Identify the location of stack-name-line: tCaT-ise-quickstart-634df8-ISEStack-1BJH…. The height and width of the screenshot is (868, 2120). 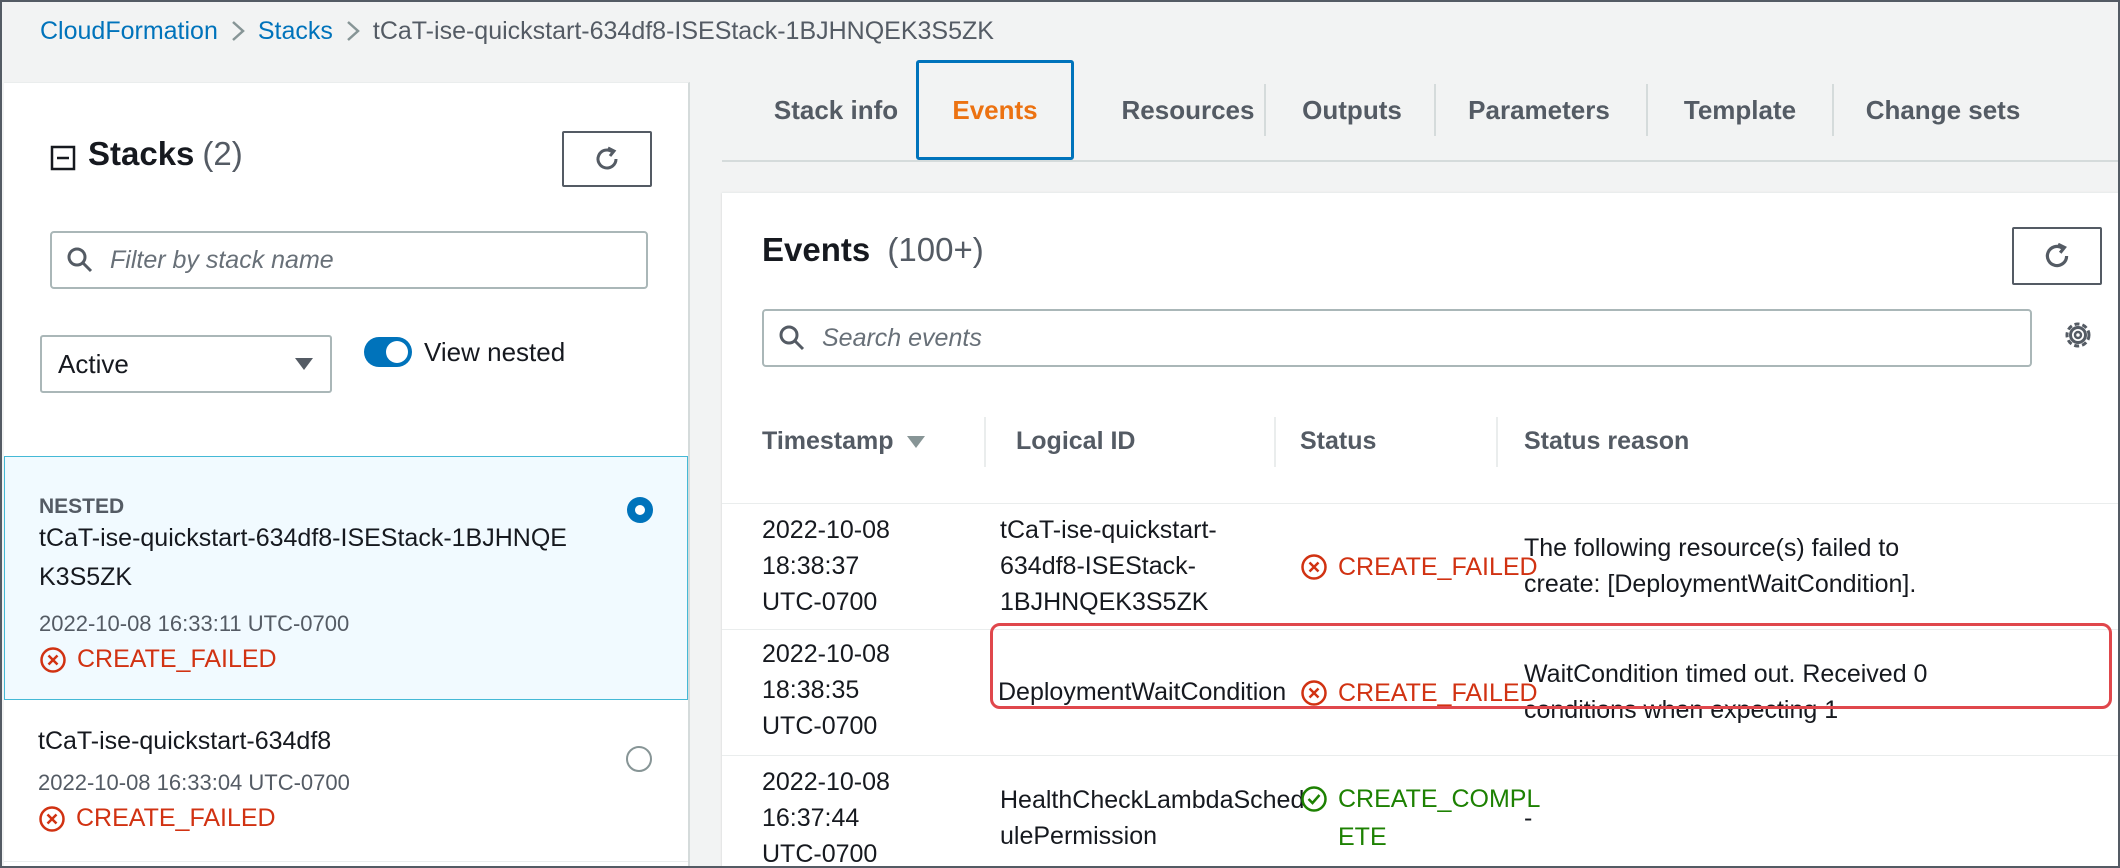
(303, 538).